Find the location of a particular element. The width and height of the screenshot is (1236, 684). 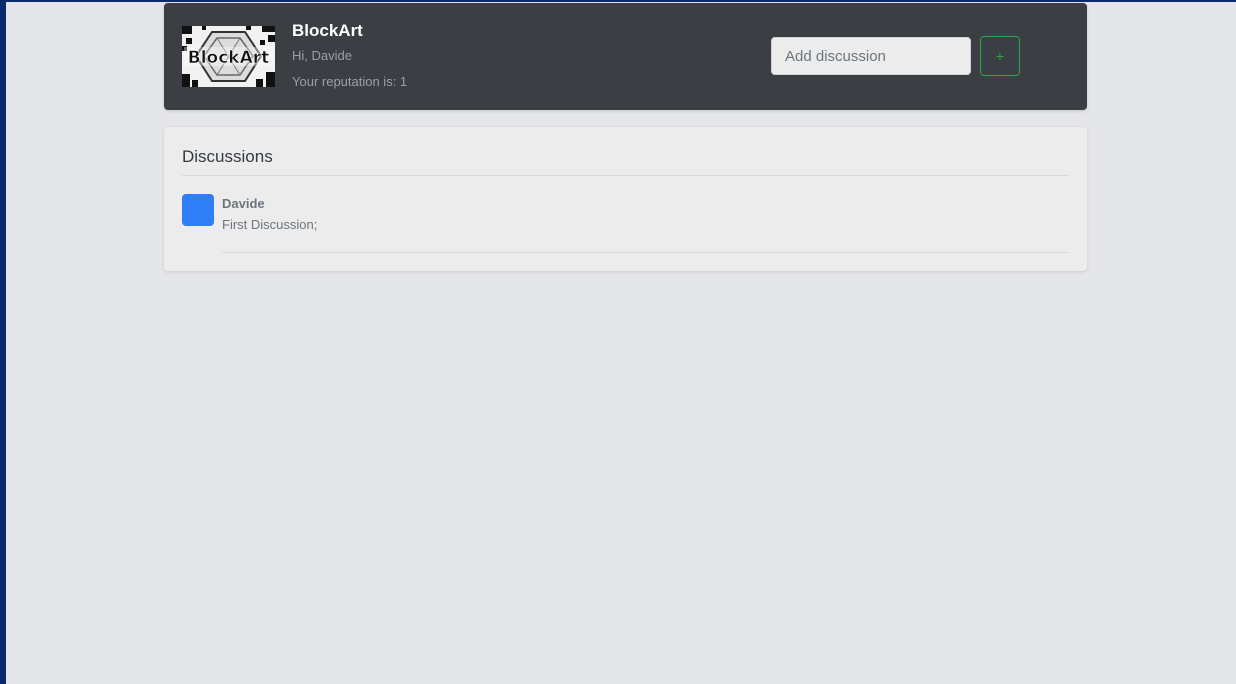

avatar is located at coordinates (198, 210).